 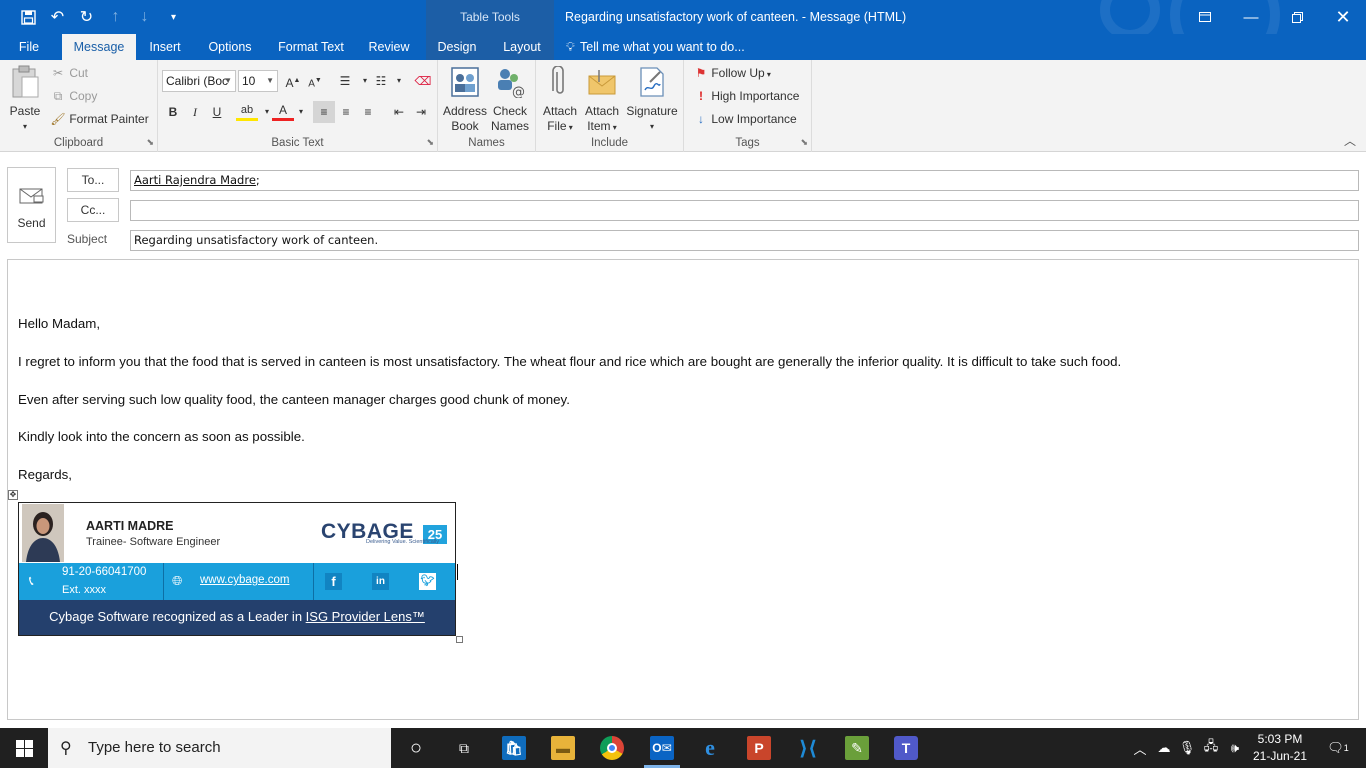 I want to click on increase-indent-icon: ⇥, so click(x=421, y=112).